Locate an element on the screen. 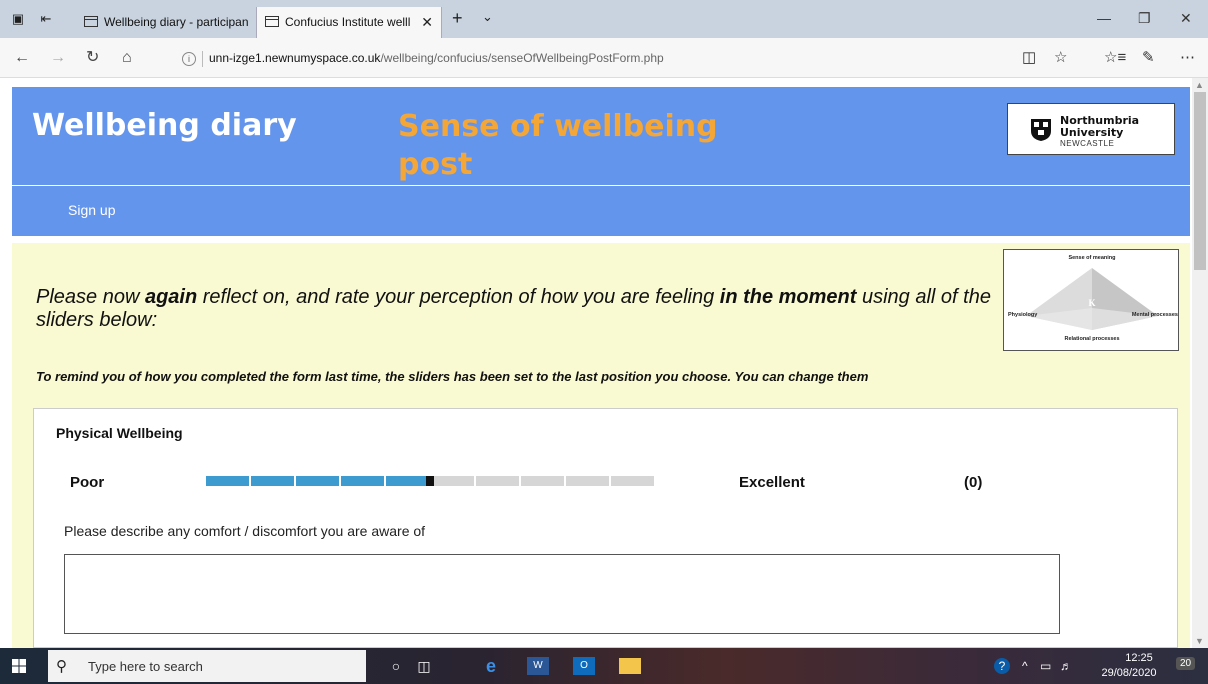  search-placeholder: Type here to search is located at coordinates (145, 666).